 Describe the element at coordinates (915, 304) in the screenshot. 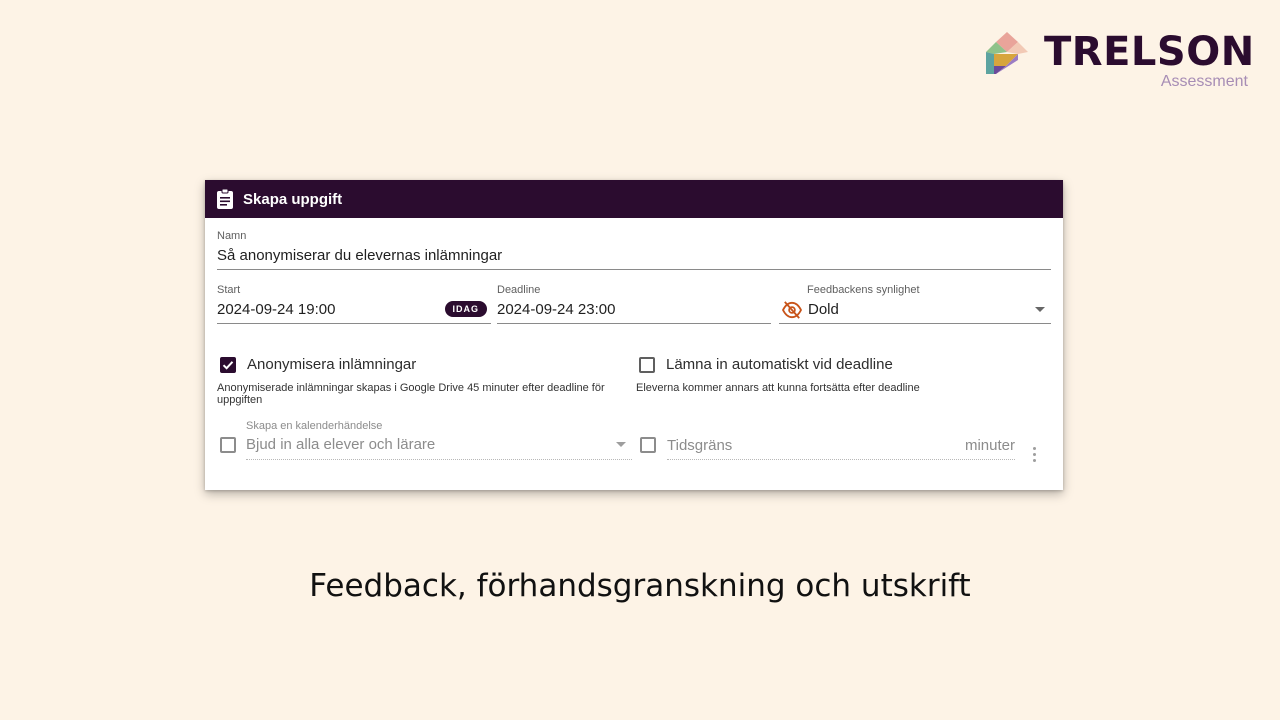

I see `feedback-visibility-select: Feedbackens synlighet Dold` at that location.